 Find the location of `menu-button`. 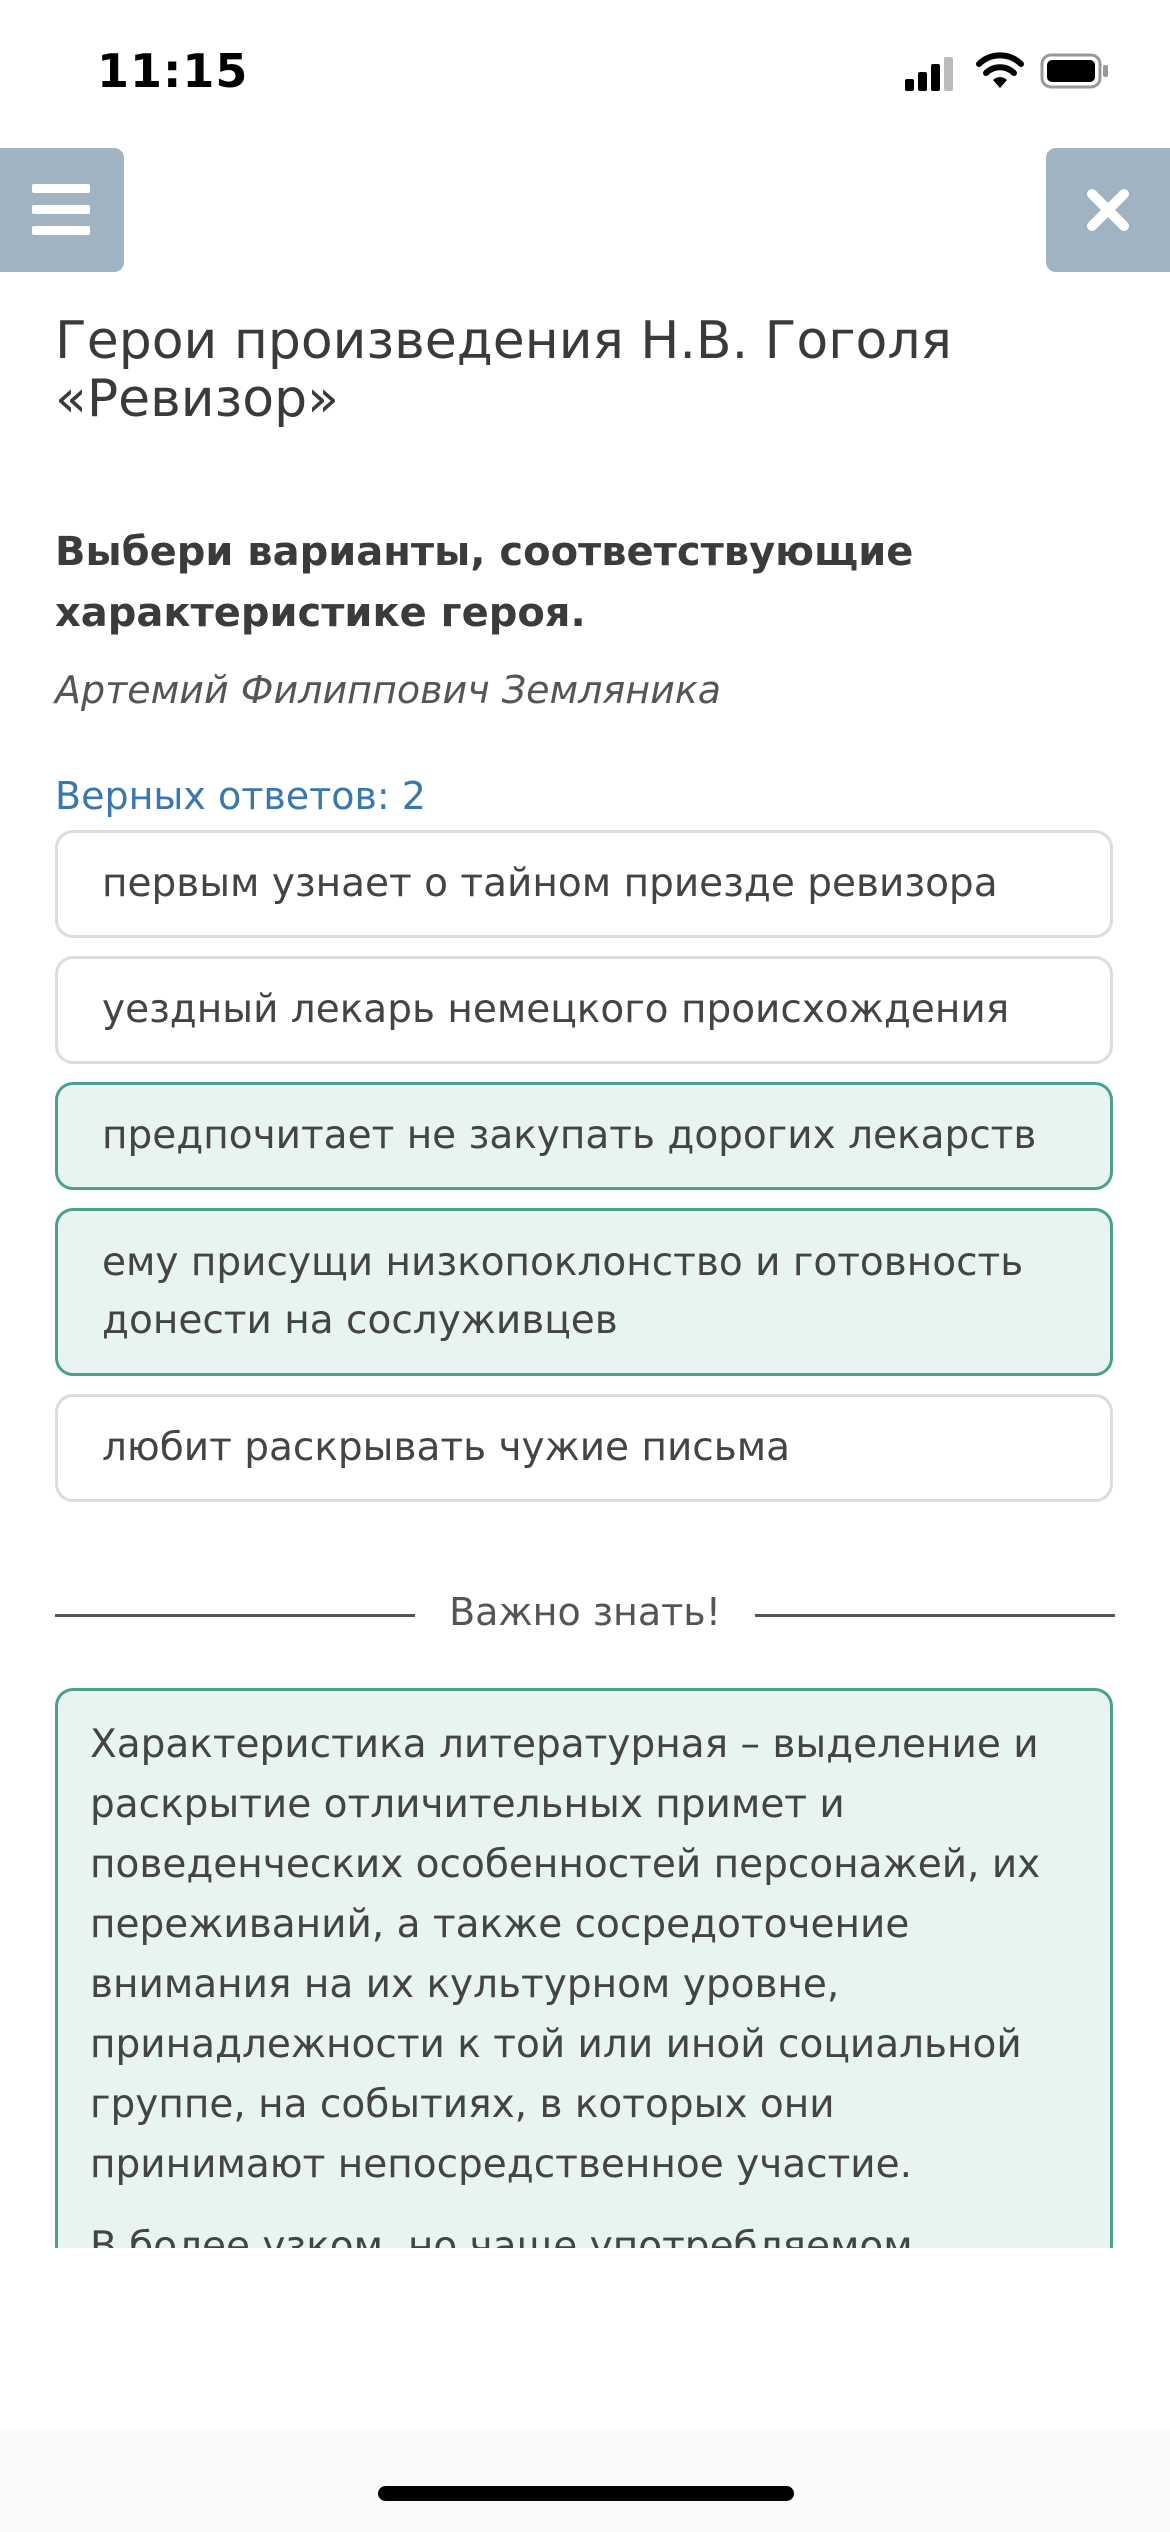

menu-button is located at coordinates (62, 210).